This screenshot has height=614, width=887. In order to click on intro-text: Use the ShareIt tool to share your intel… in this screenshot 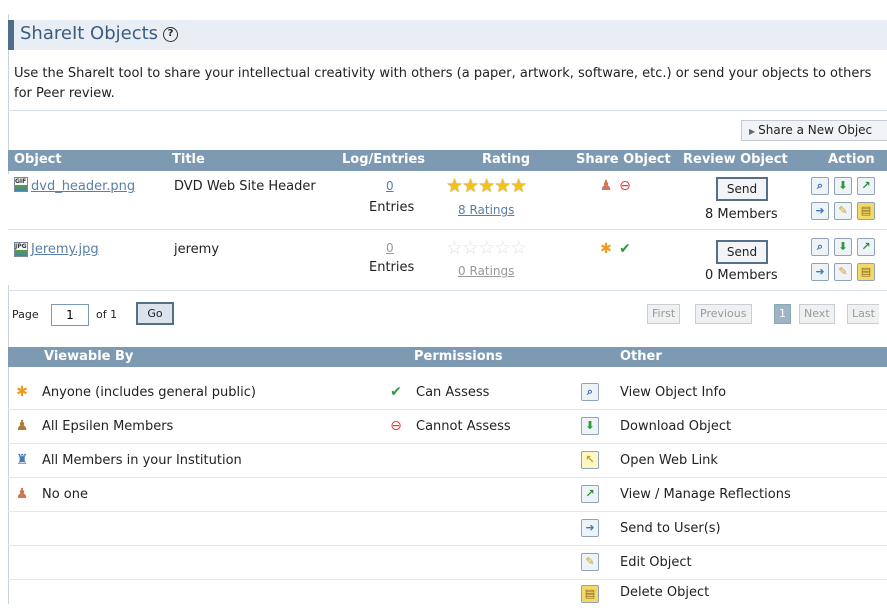, I will do `click(443, 83)`.